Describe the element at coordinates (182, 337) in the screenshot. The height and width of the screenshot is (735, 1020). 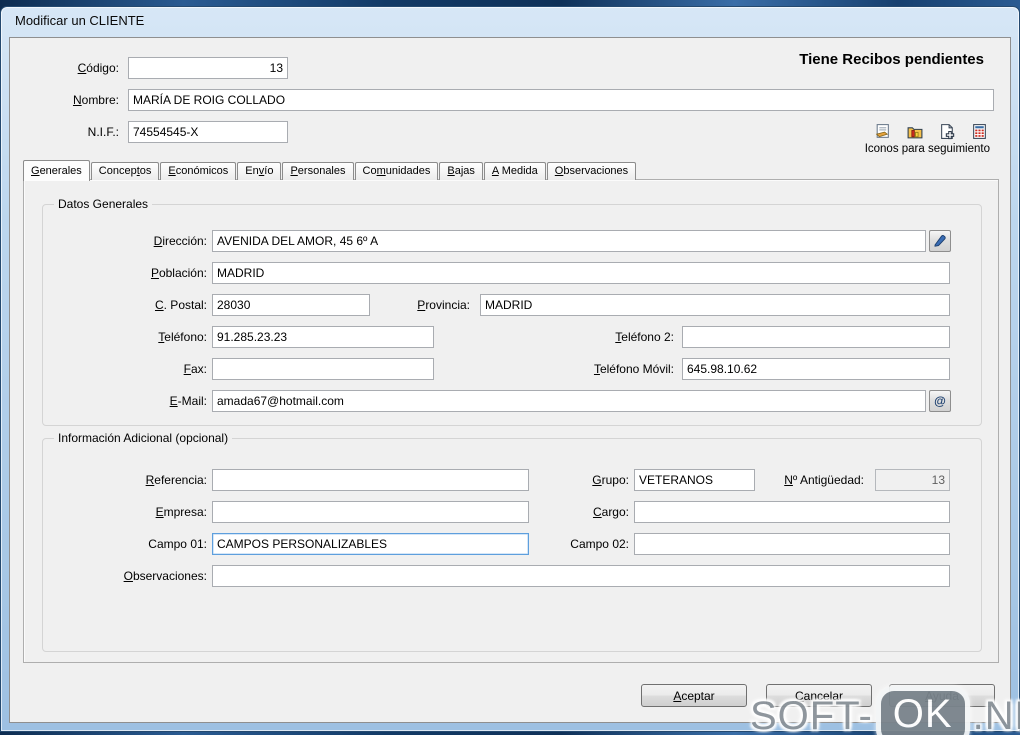
I see `telefono-label: Teléfono:` at that location.